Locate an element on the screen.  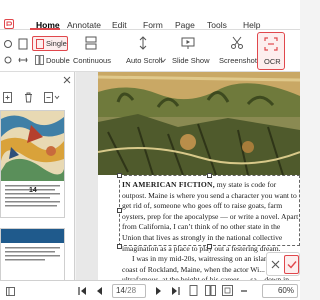
fit-page-icon is located at coordinates (23, 44).